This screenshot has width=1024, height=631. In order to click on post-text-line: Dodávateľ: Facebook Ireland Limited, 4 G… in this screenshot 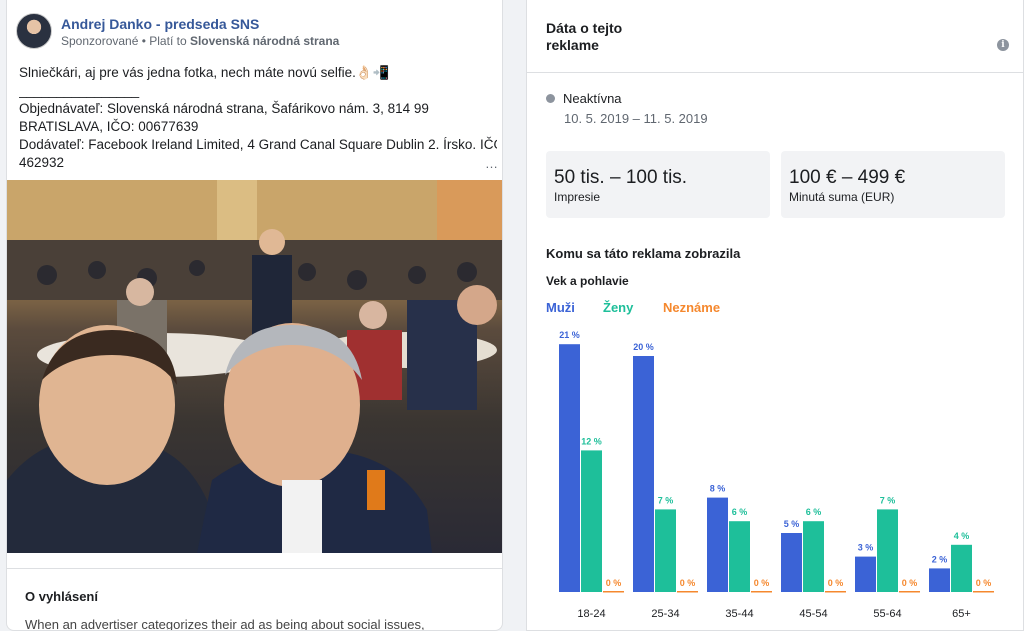, I will do `click(258, 144)`.